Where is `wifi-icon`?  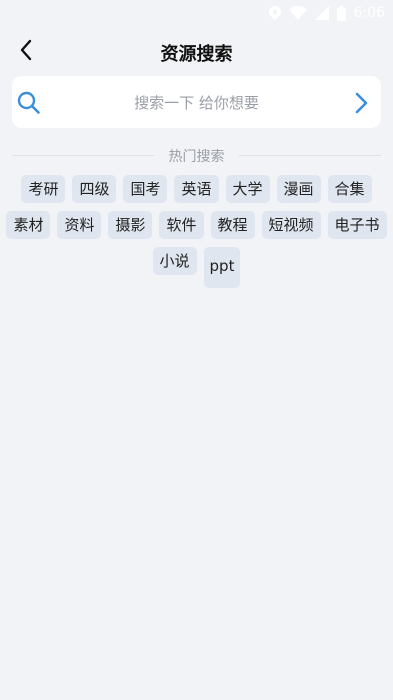 wifi-icon is located at coordinates (297, 13).